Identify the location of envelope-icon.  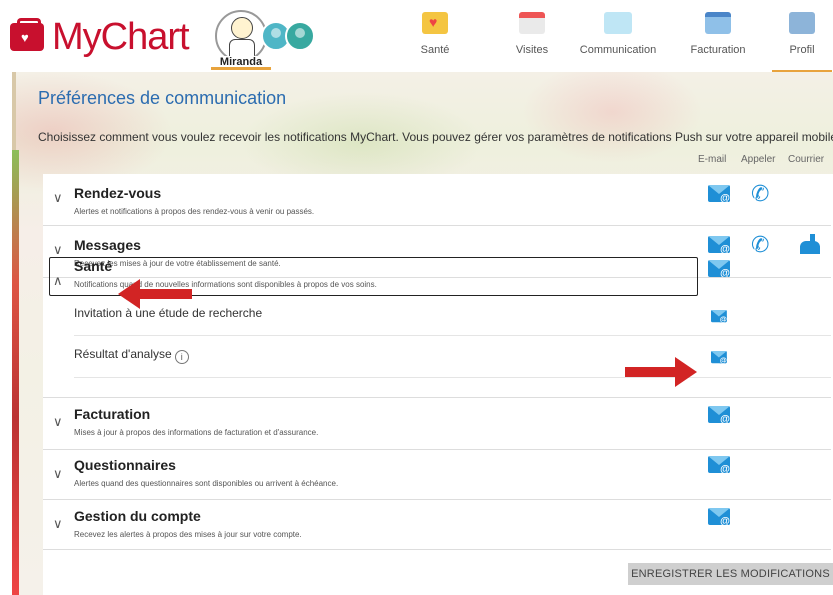
(618, 23).